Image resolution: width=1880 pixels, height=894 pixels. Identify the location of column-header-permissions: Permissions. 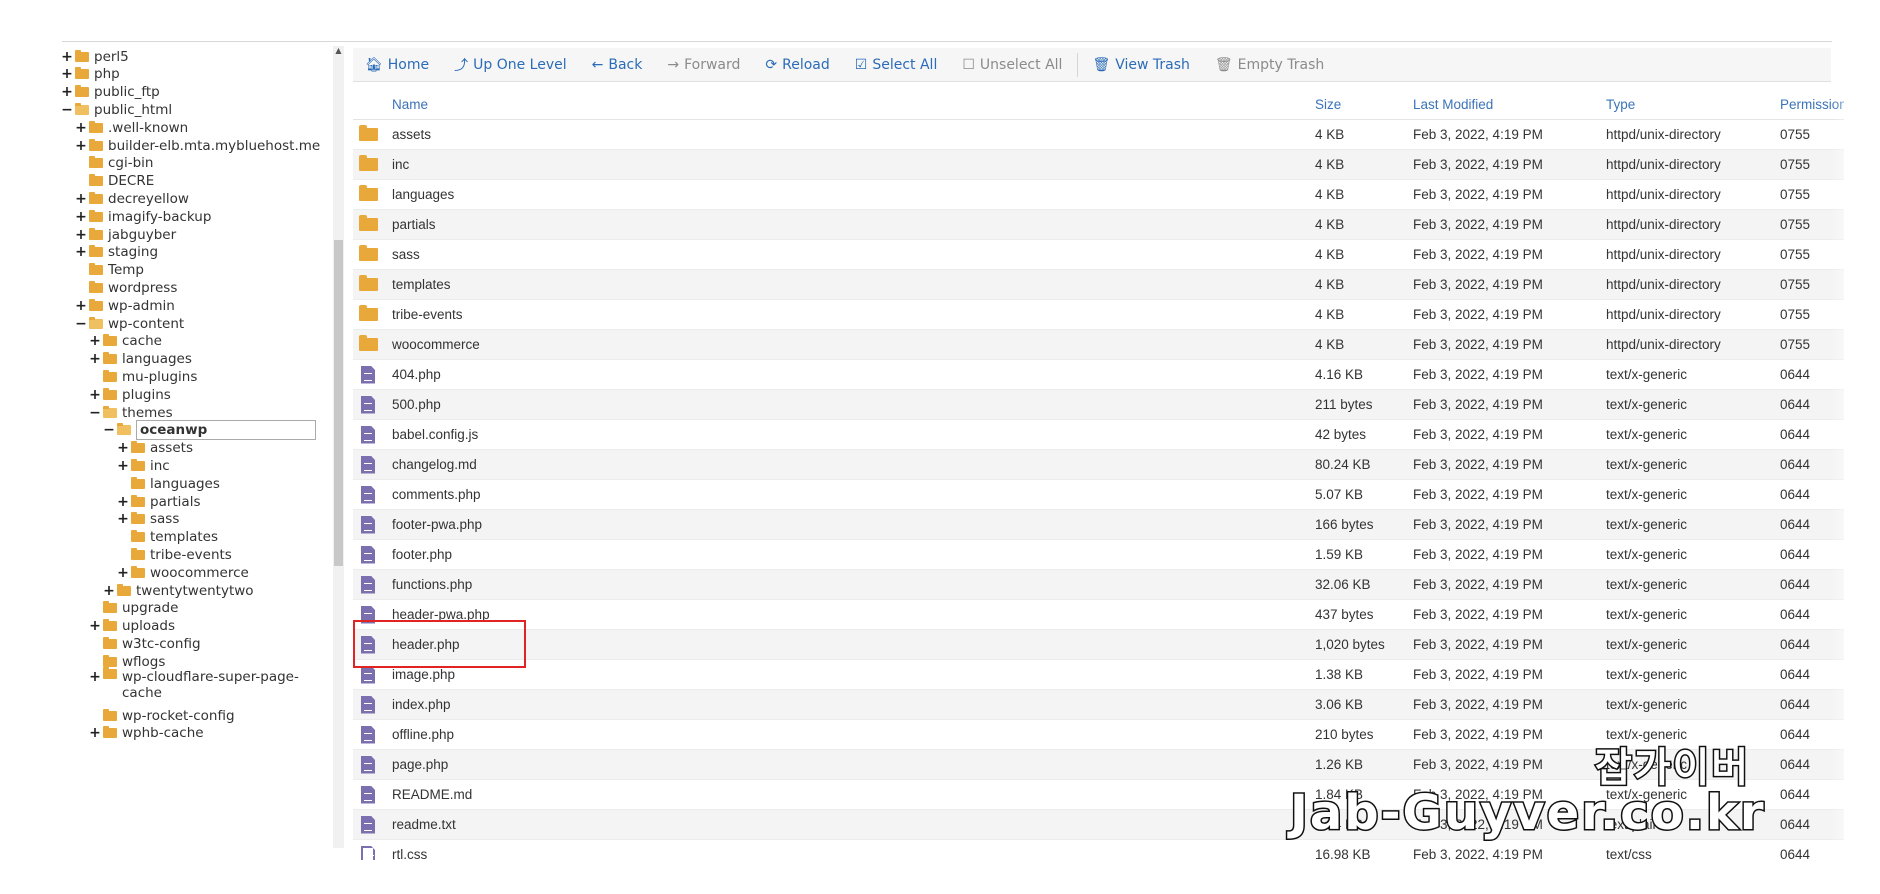
(1812, 104).